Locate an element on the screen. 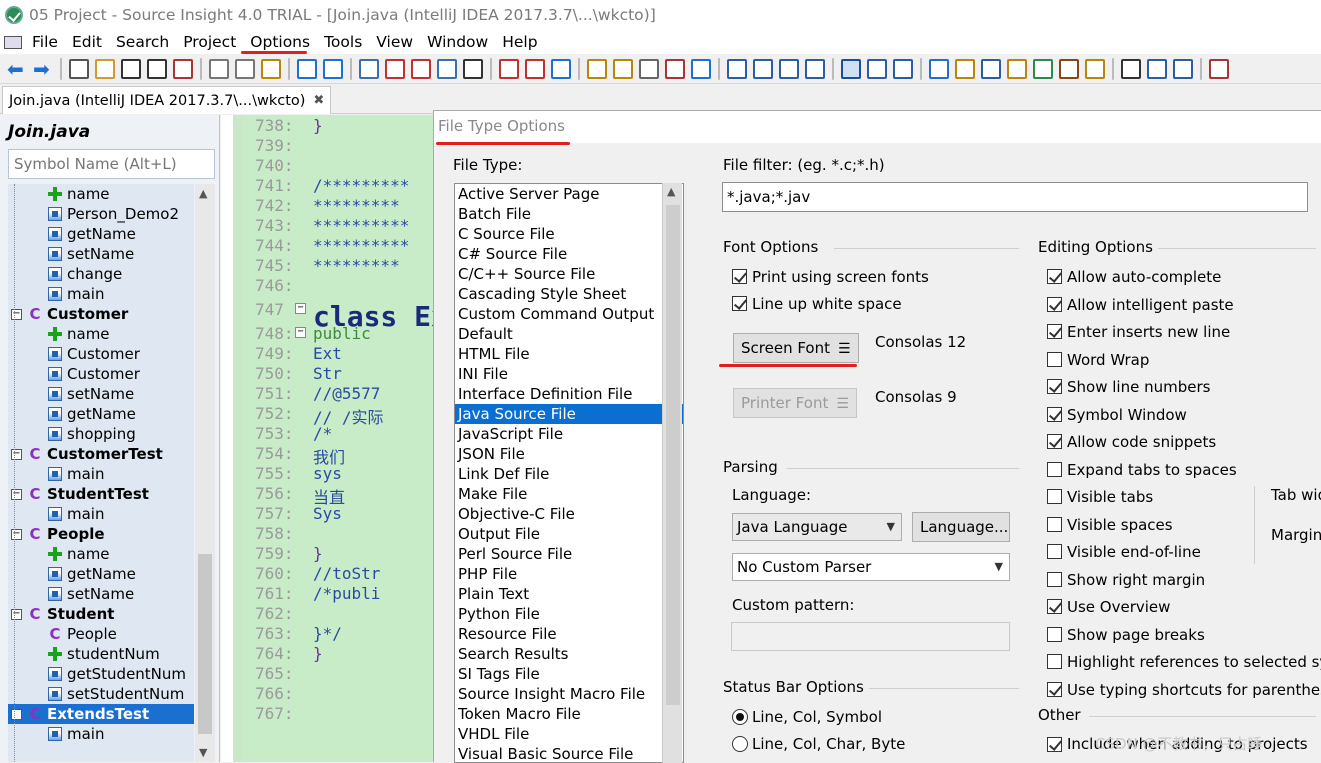 This screenshot has height=763, width=1321. menu-options: Options is located at coordinates (280, 42).